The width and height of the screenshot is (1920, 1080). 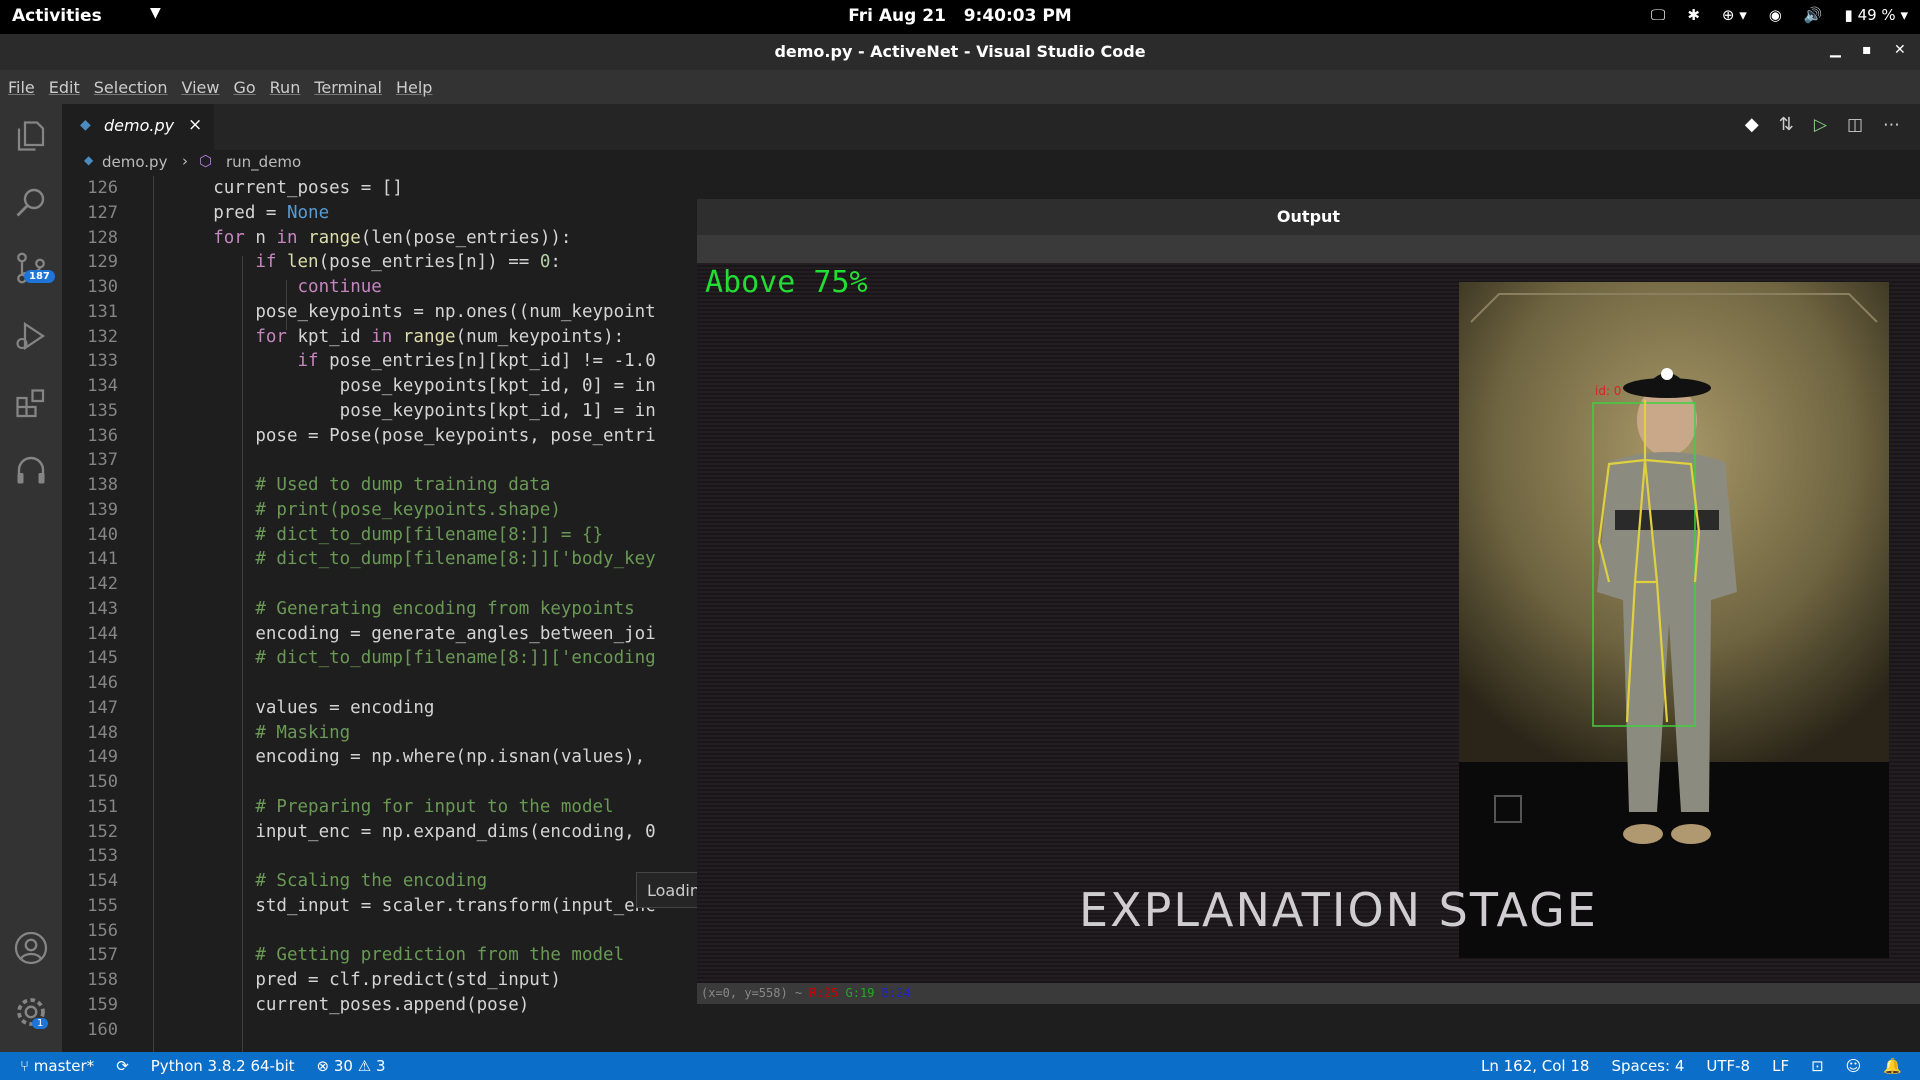 I want to click on line-number: 129, so click(x=102, y=262).